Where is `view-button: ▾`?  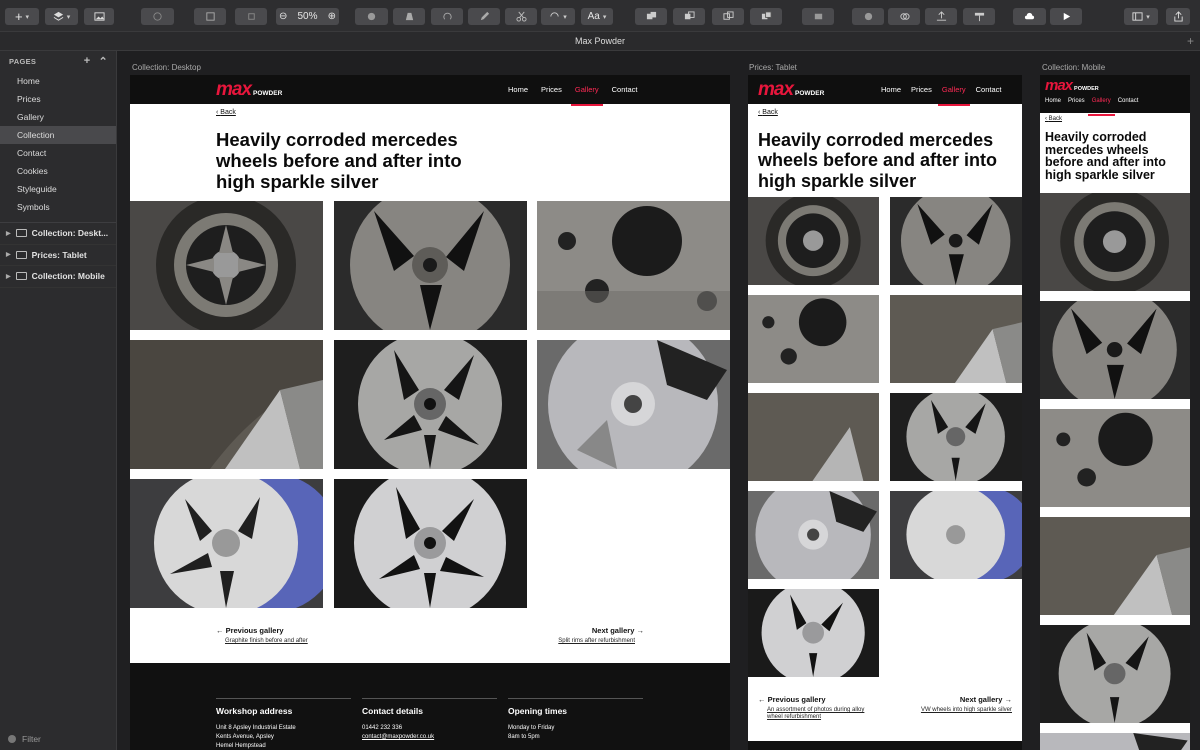
view-button: ▾ is located at coordinates (1141, 16).